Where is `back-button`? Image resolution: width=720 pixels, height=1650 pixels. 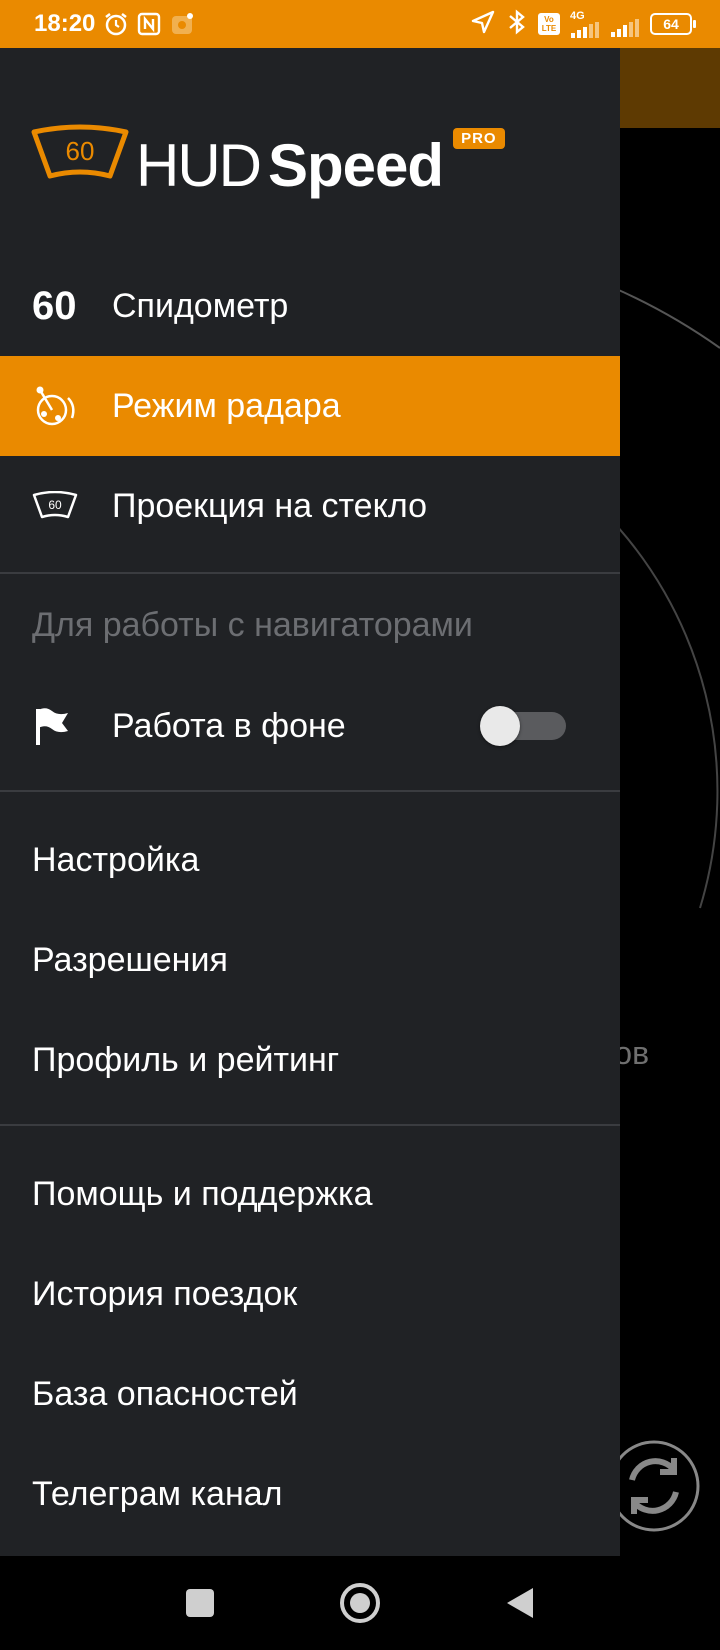
back-button is located at coordinates (520, 1603).